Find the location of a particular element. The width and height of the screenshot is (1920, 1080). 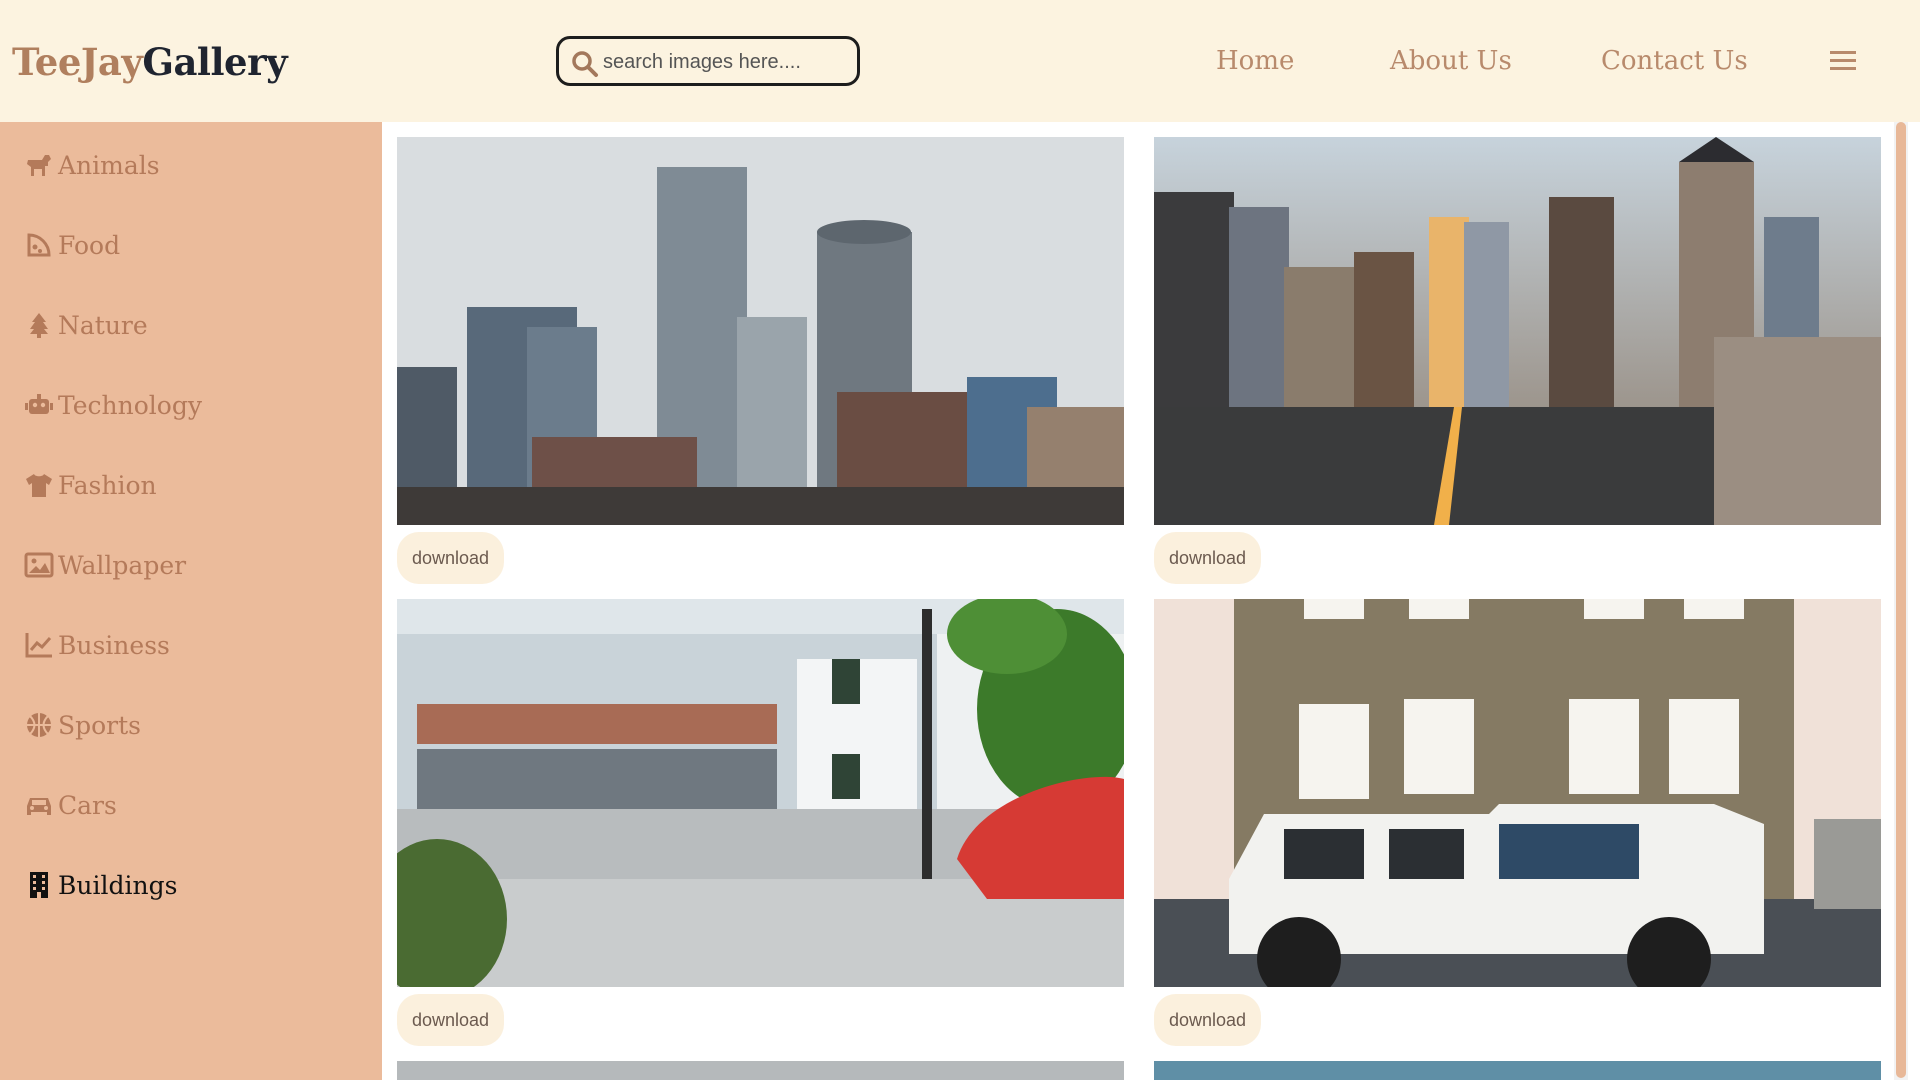

sidebar-item-label: Cars is located at coordinates (87, 805).